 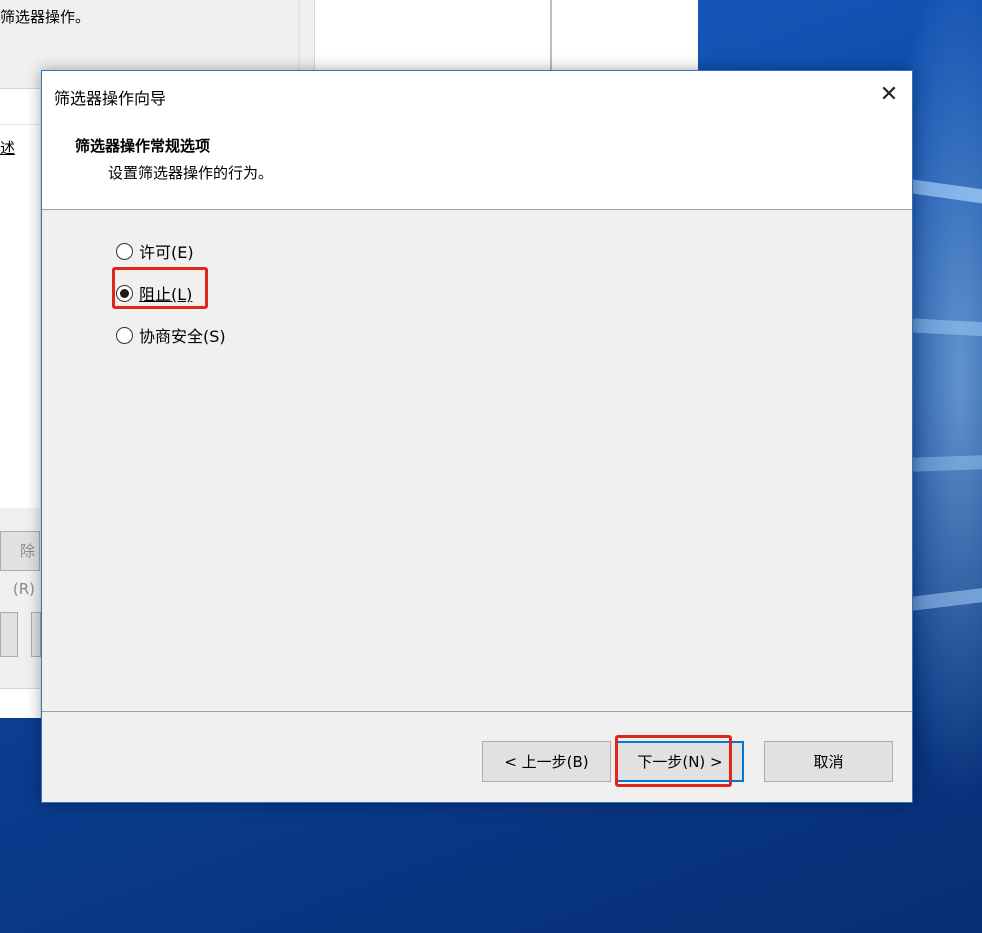 I want to click on radio-negotiate-security-label: 协商安全(S), so click(x=182, y=336).